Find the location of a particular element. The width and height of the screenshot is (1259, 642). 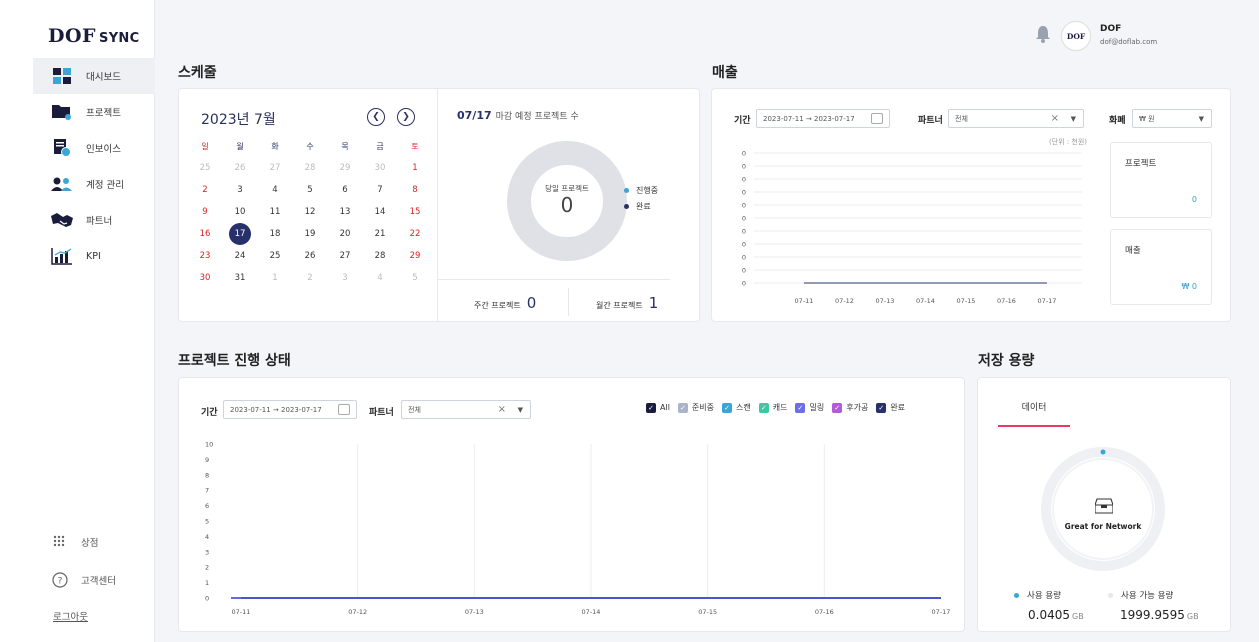

x-tick-label: 07-16 is located at coordinates (1006, 301).